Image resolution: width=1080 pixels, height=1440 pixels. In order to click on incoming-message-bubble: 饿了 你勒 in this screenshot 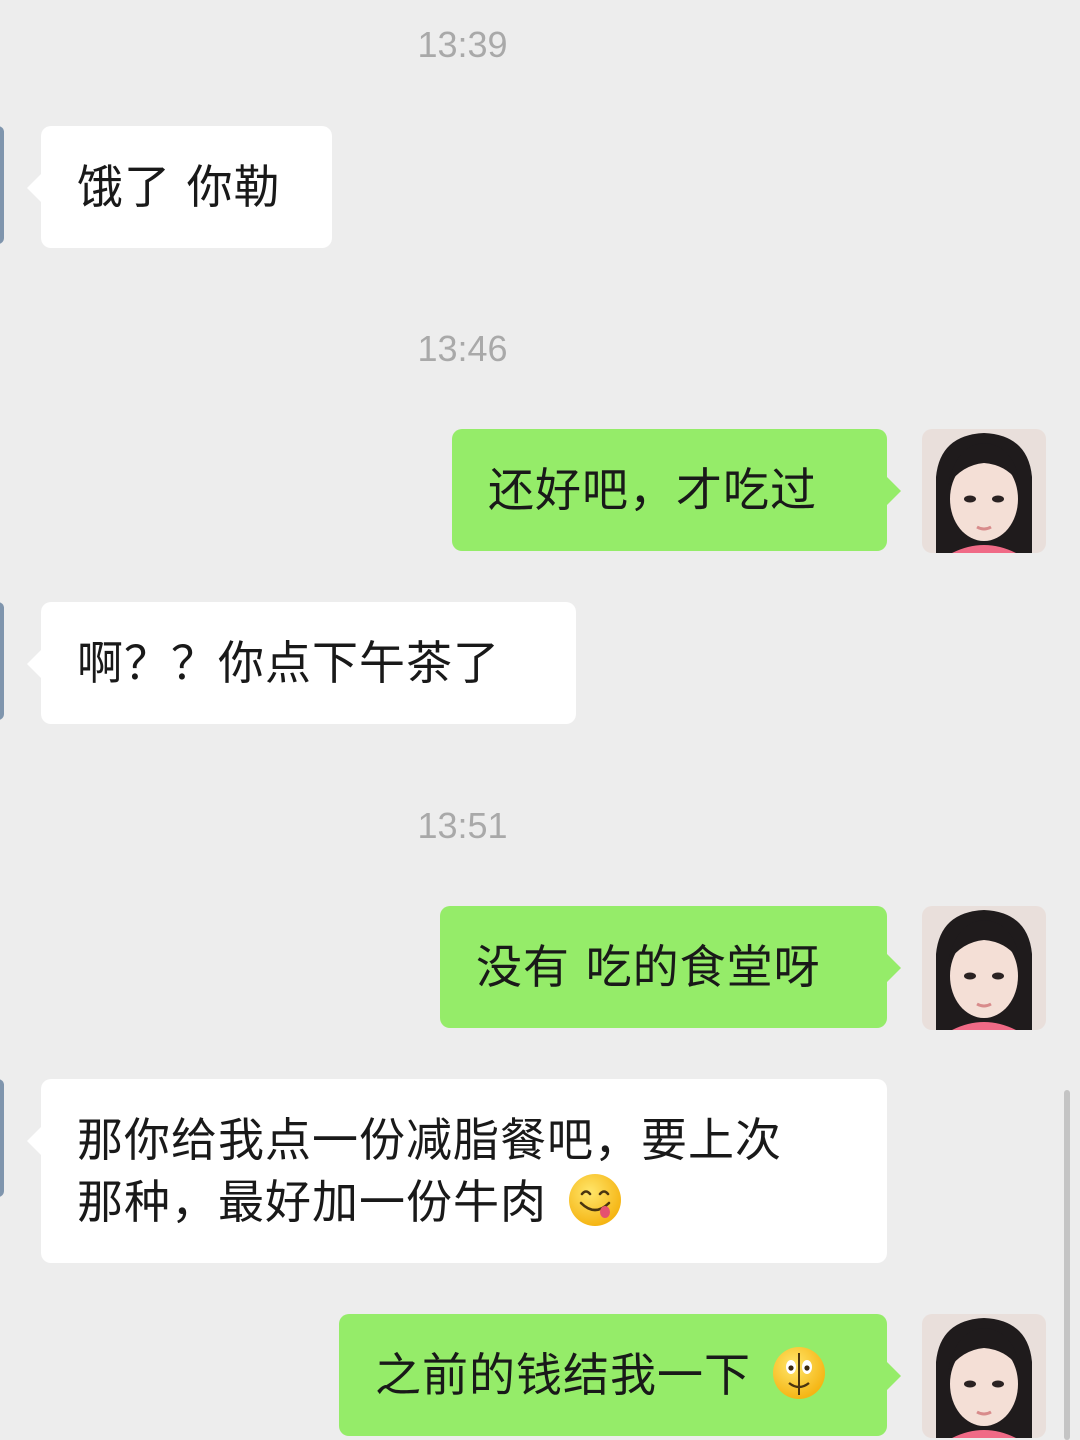, I will do `click(179, 187)`.